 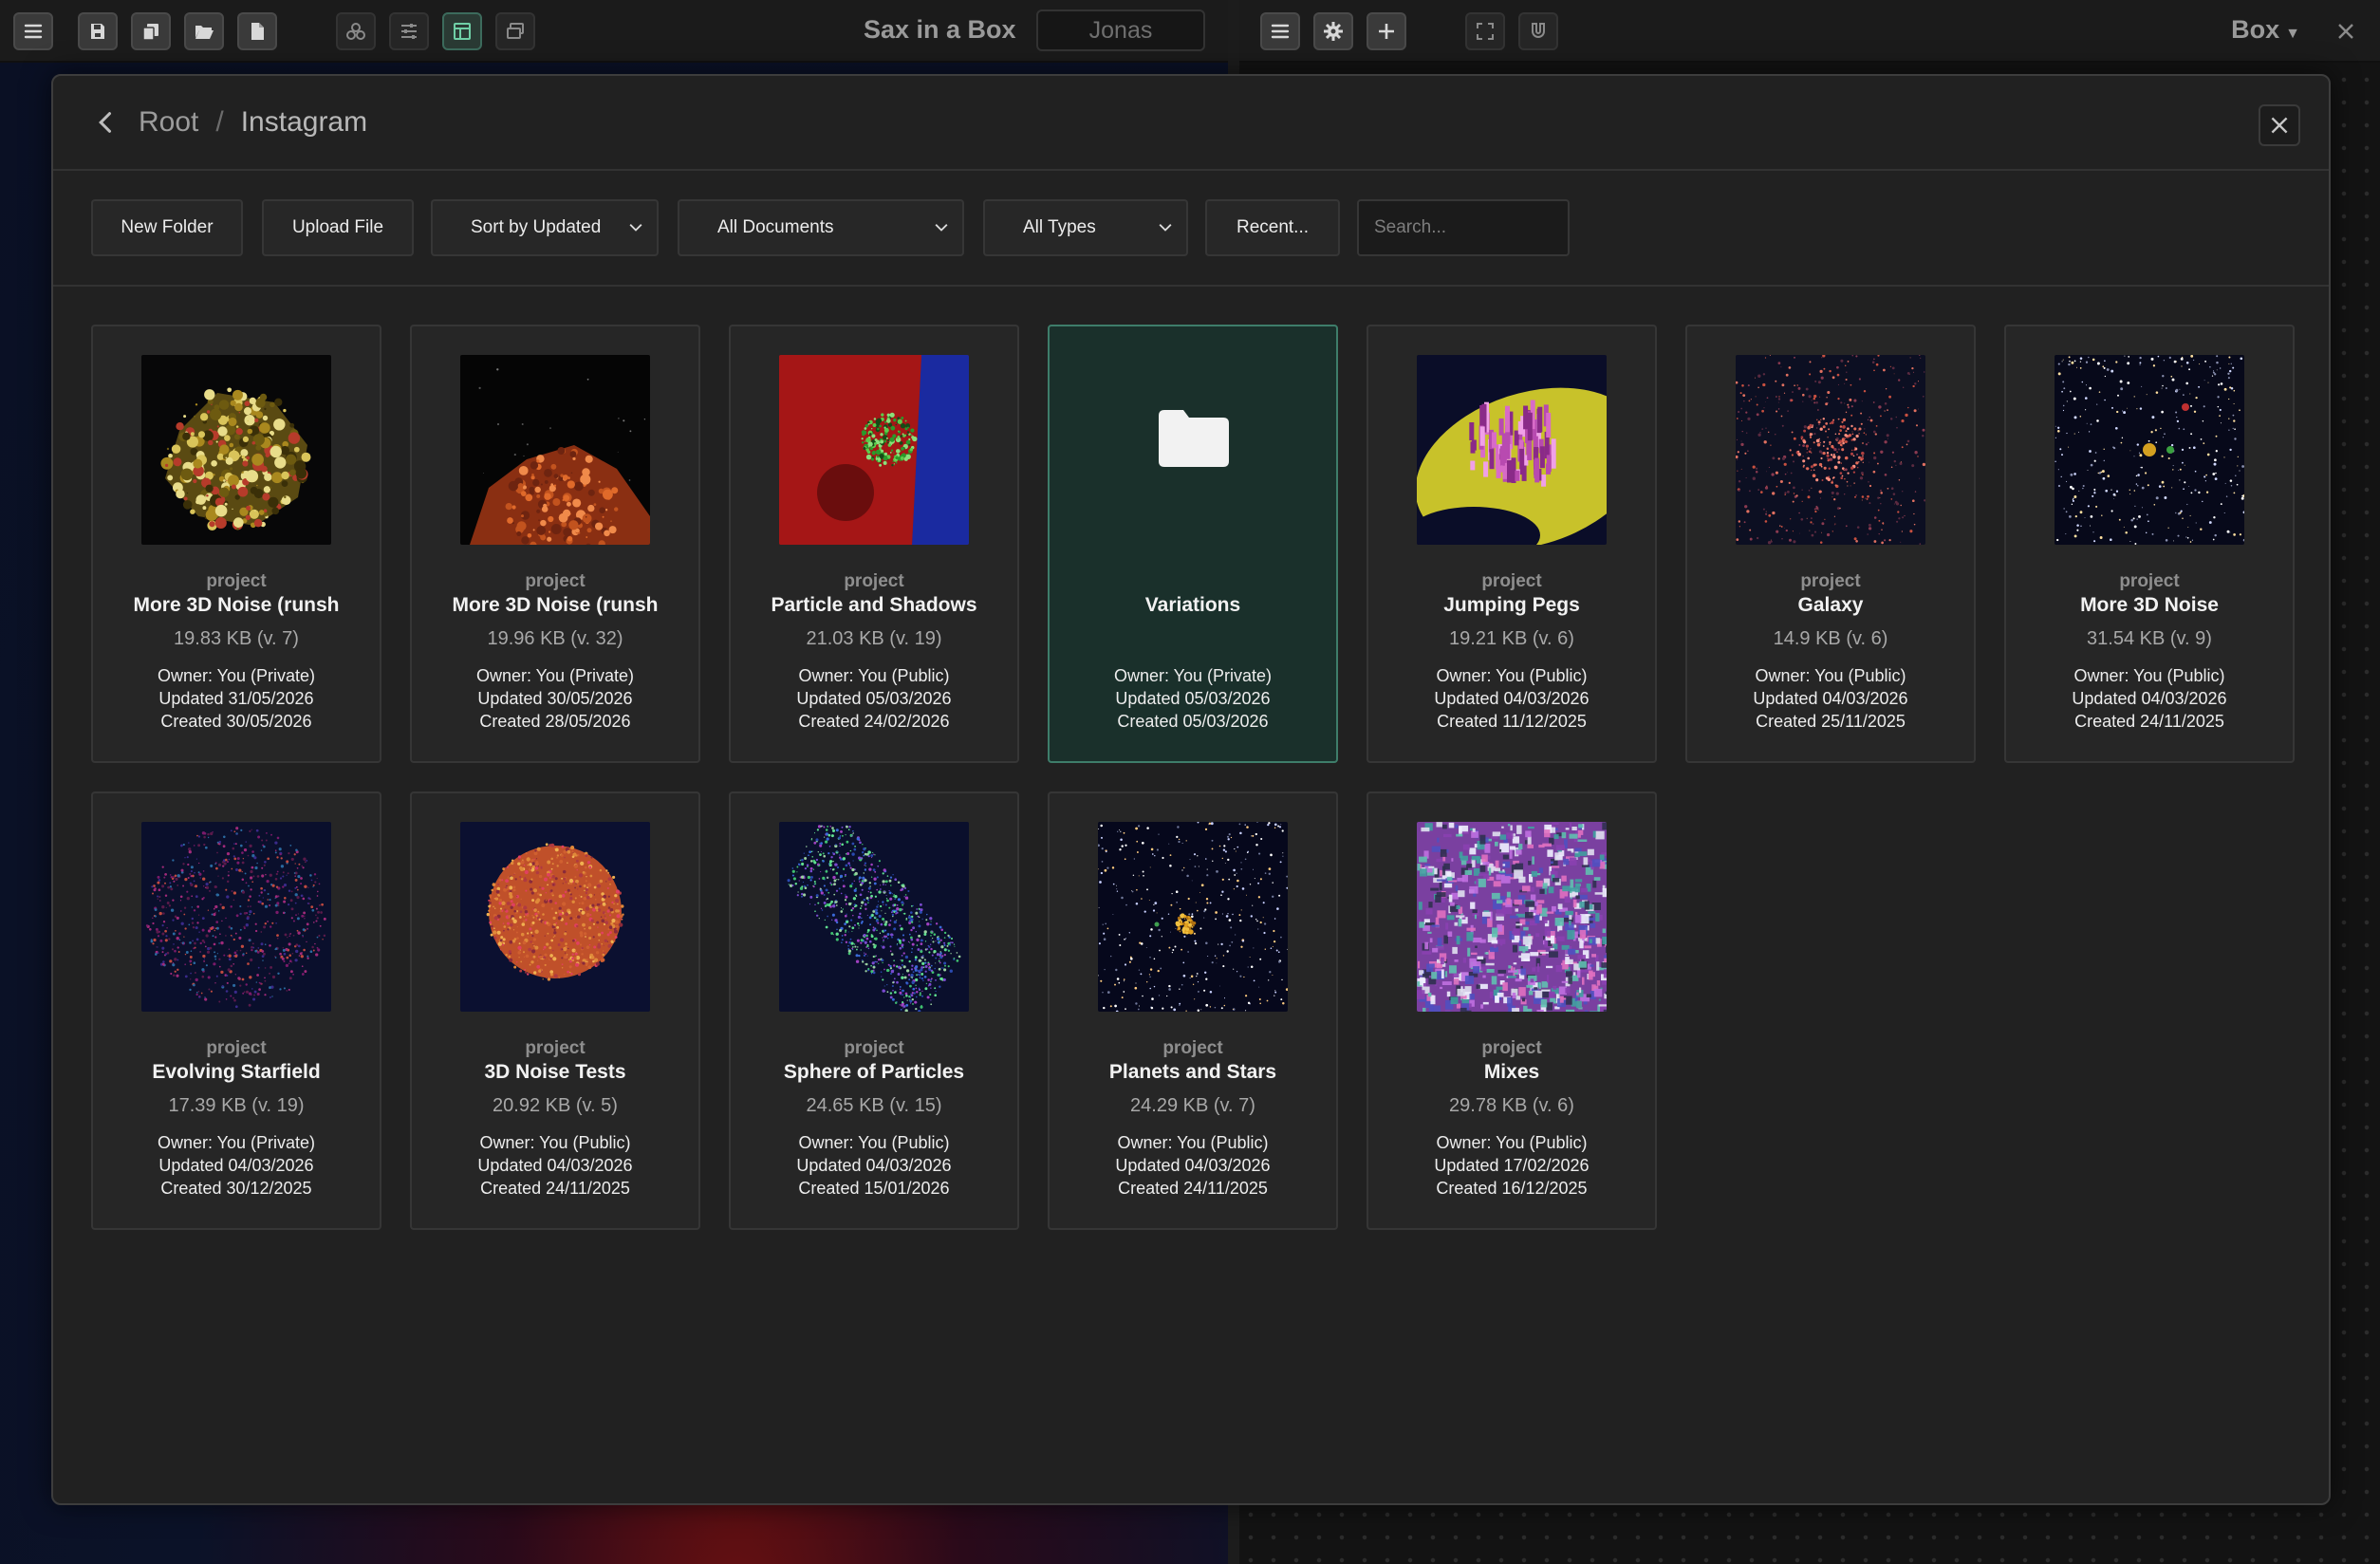 I want to click on modal-close-button, so click(x=2279, y=125).